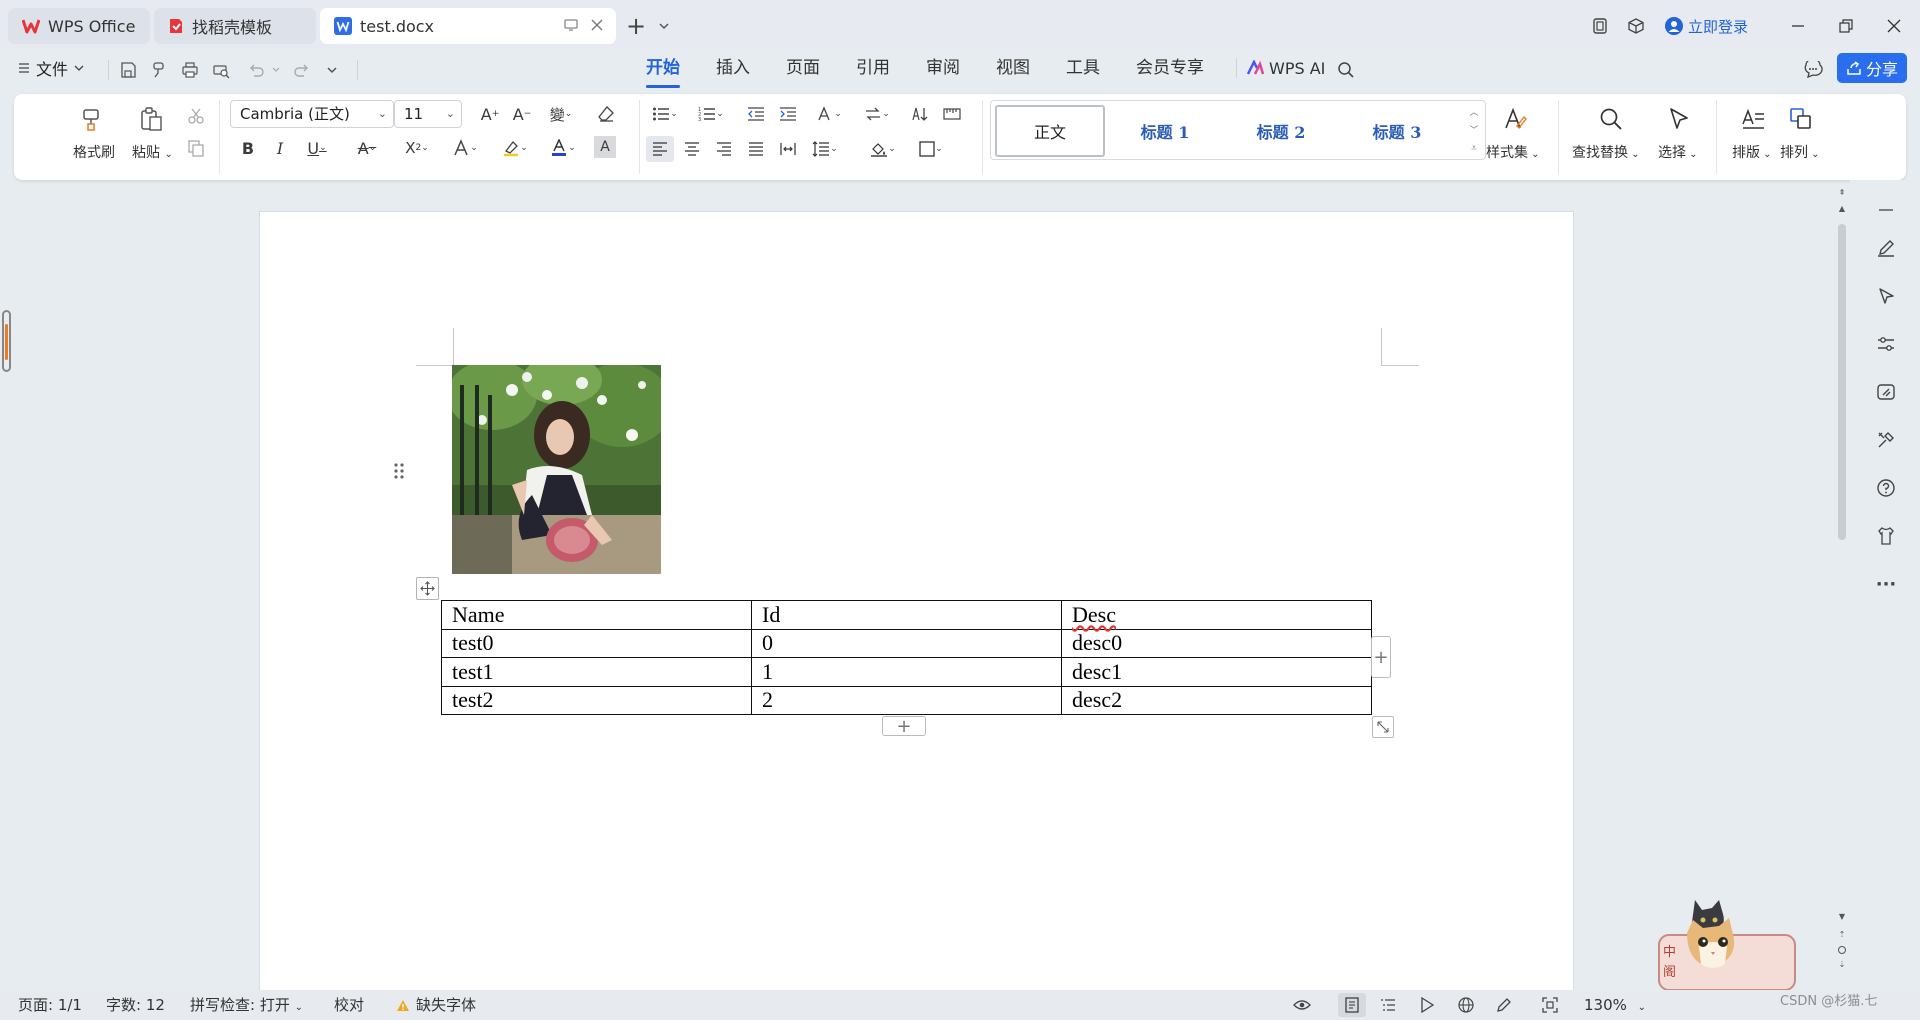 This screenshot has width=1920, height=1020. What do you see at coordinates (135, 1005) in the screenshot?
I see `word-count: 字数: 12` at bounding box center [135, 1005].